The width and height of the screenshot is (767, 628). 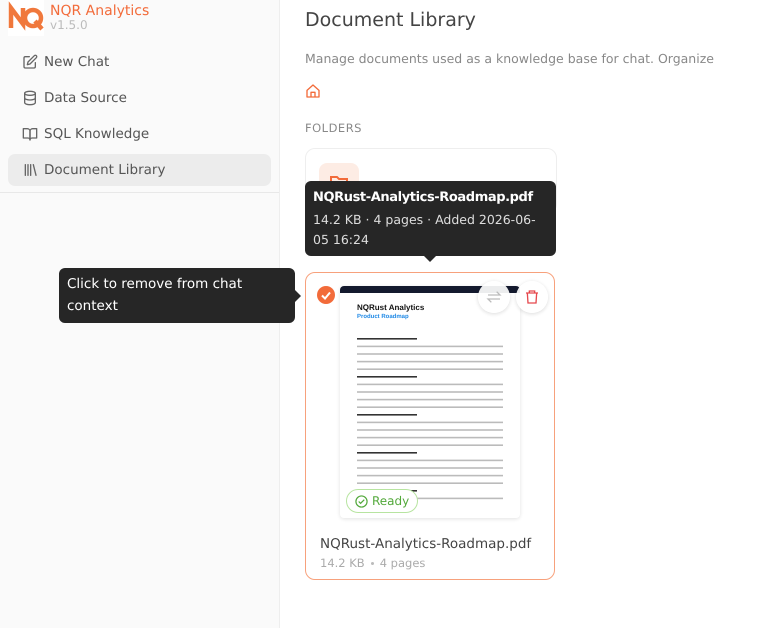 What do you see at coordinates (139, 170) in the screenshot?
I see `sidebar-item: Document Library` at bounding box center [139, 170].